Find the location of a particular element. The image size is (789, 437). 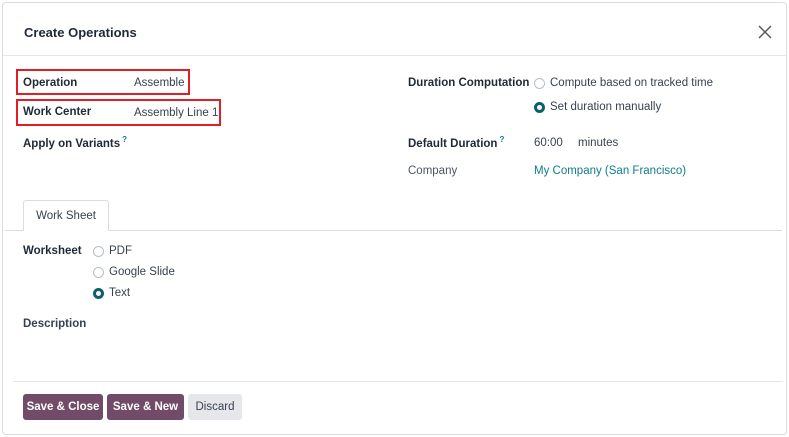

apply-on-variants-text: Apply on Variants is located at coordinates (72, 143).